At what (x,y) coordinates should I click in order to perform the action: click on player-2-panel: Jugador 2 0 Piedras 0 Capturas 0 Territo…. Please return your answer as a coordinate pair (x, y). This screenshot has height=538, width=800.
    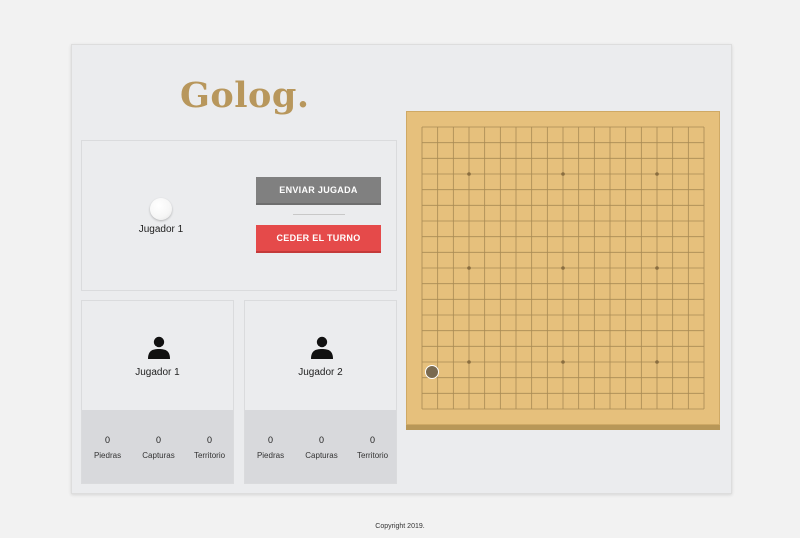
    Looking at the image, I should click on (320, 392).